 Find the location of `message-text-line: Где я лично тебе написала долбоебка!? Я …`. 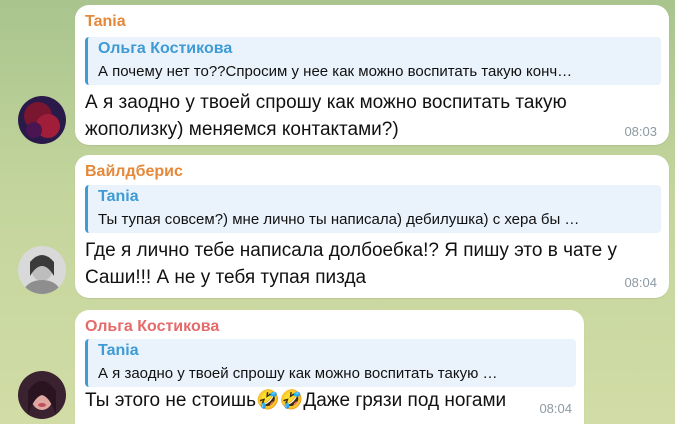

message-text-line: Где я лично тебе написала долбоебка!? Я … is located at coordinates (351, 250).